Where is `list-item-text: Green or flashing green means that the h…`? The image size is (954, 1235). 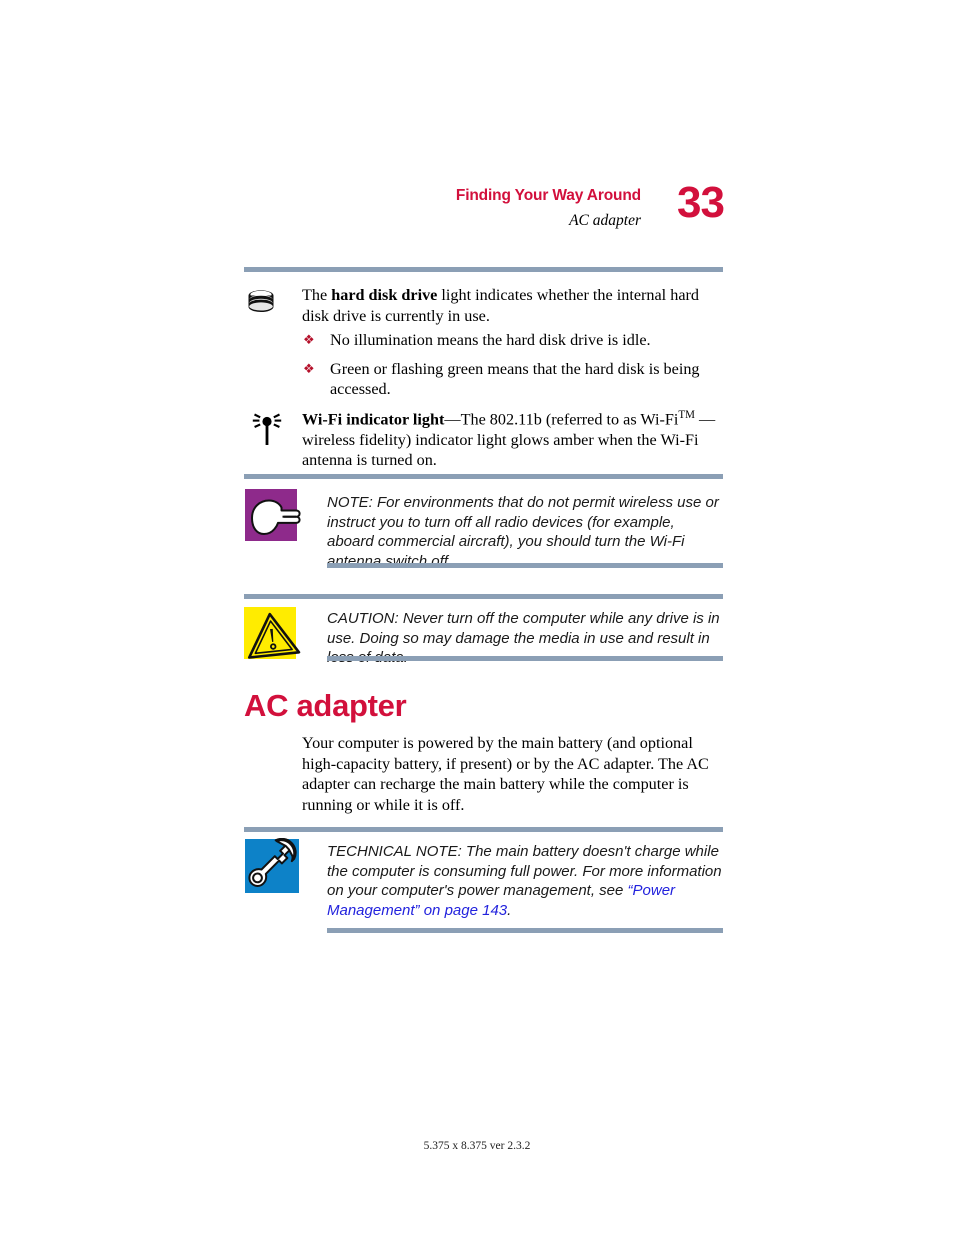 list-item-text: Green or flashing green means that the h… is located at coordinates (515, 379).